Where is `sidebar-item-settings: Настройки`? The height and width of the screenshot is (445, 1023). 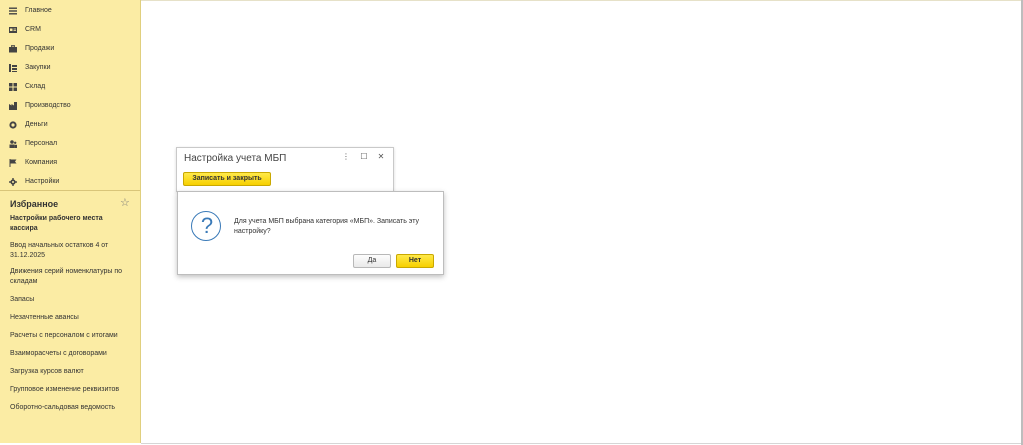 sidebar-item-settings: Настройки is located at coordinates (70, 181).